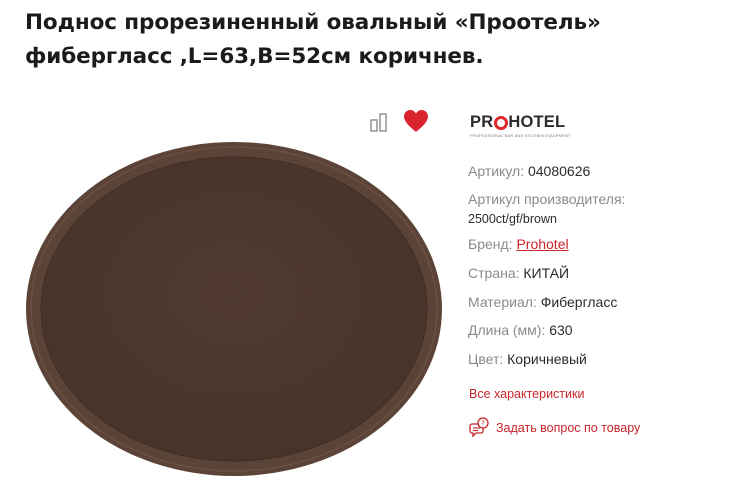 This screenshot has height=487, width=748. Describe the element at coordinates (568, 428) in the screenshot. I see `ask-question-label: Задать вопрос по товару` at that location.